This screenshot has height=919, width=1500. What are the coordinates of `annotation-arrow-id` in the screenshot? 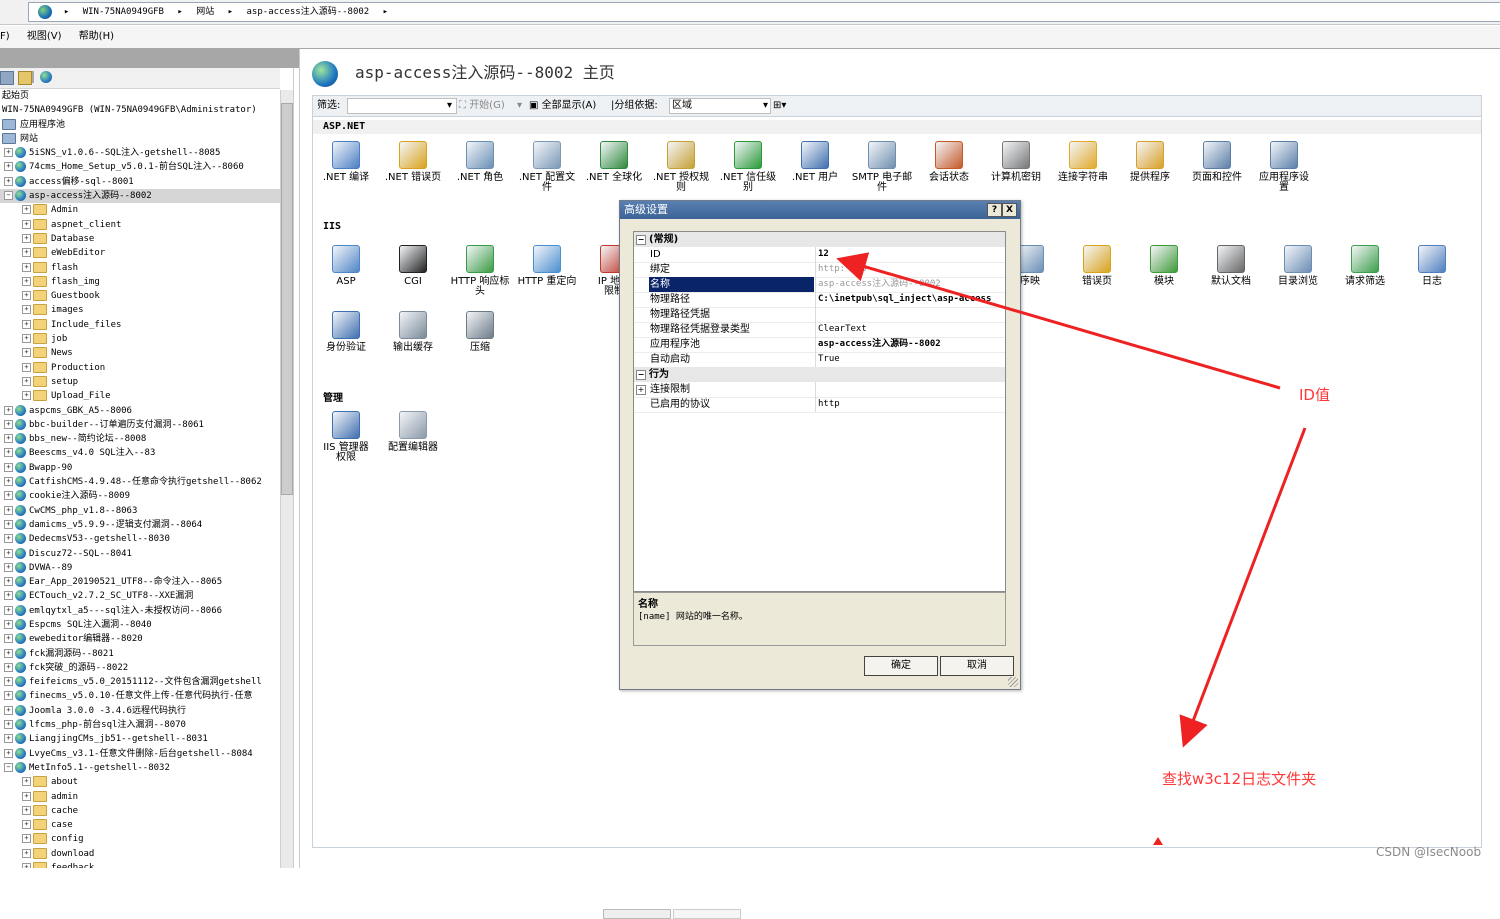 It's located at (1058, 321).